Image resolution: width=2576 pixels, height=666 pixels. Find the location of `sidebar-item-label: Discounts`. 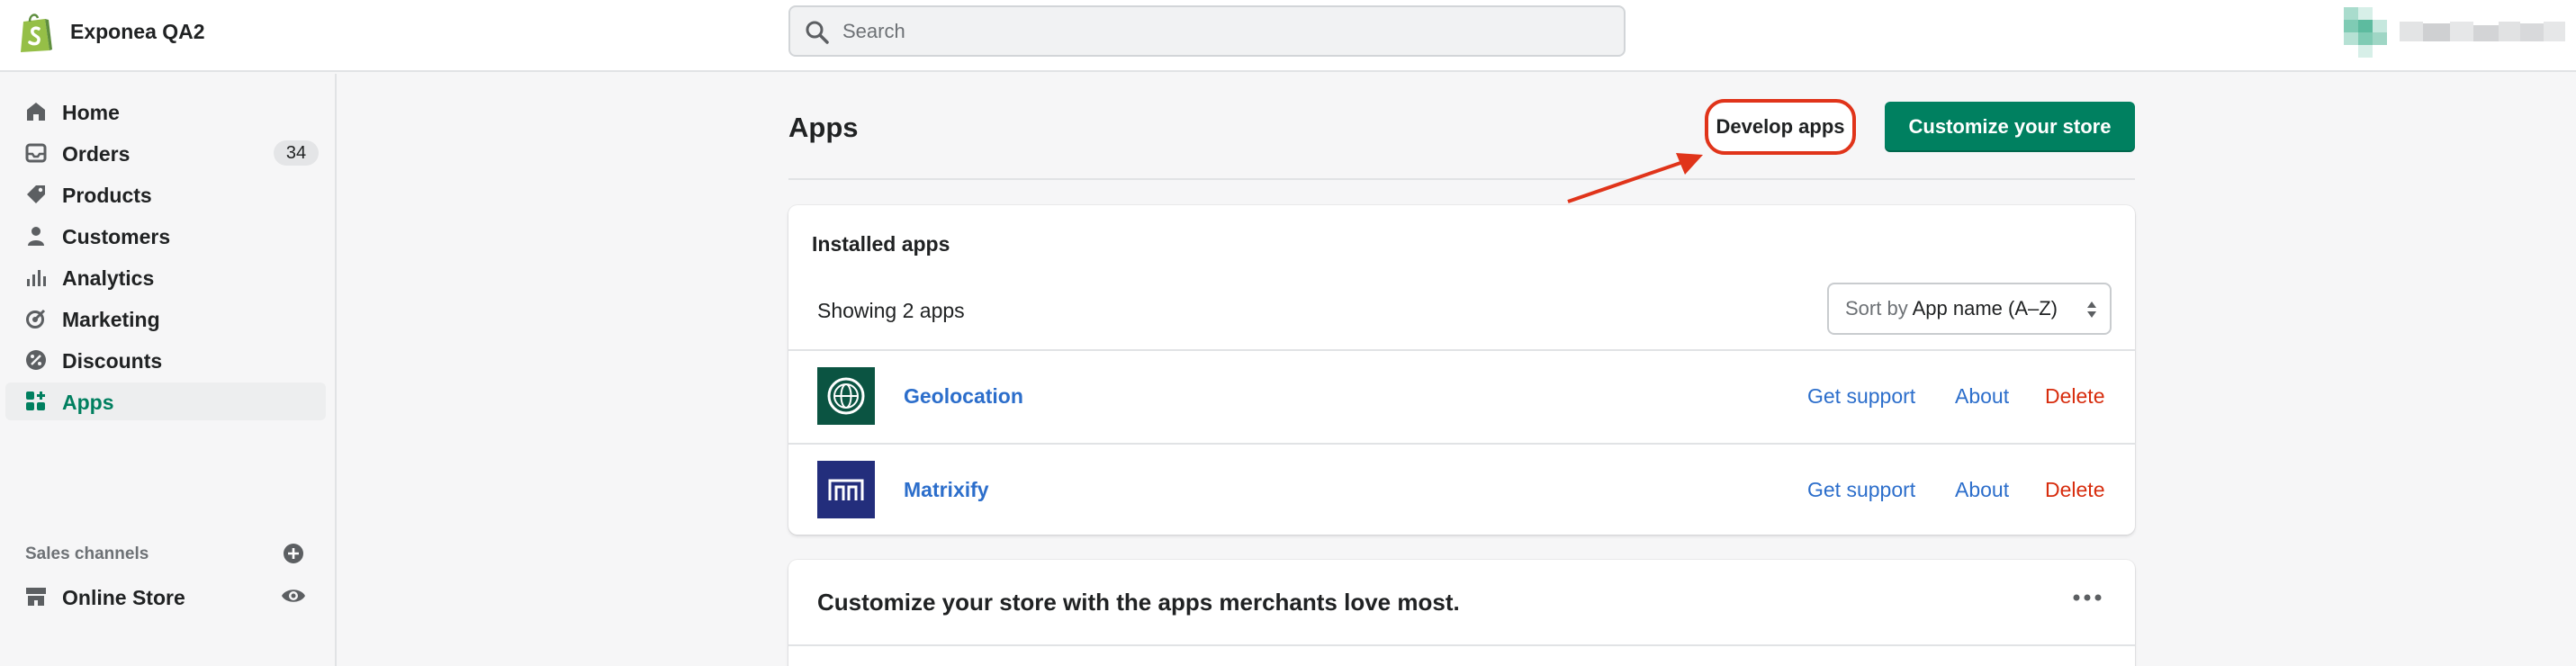

sidebar-item-label: Discounts is located at coordinates (112, 361).